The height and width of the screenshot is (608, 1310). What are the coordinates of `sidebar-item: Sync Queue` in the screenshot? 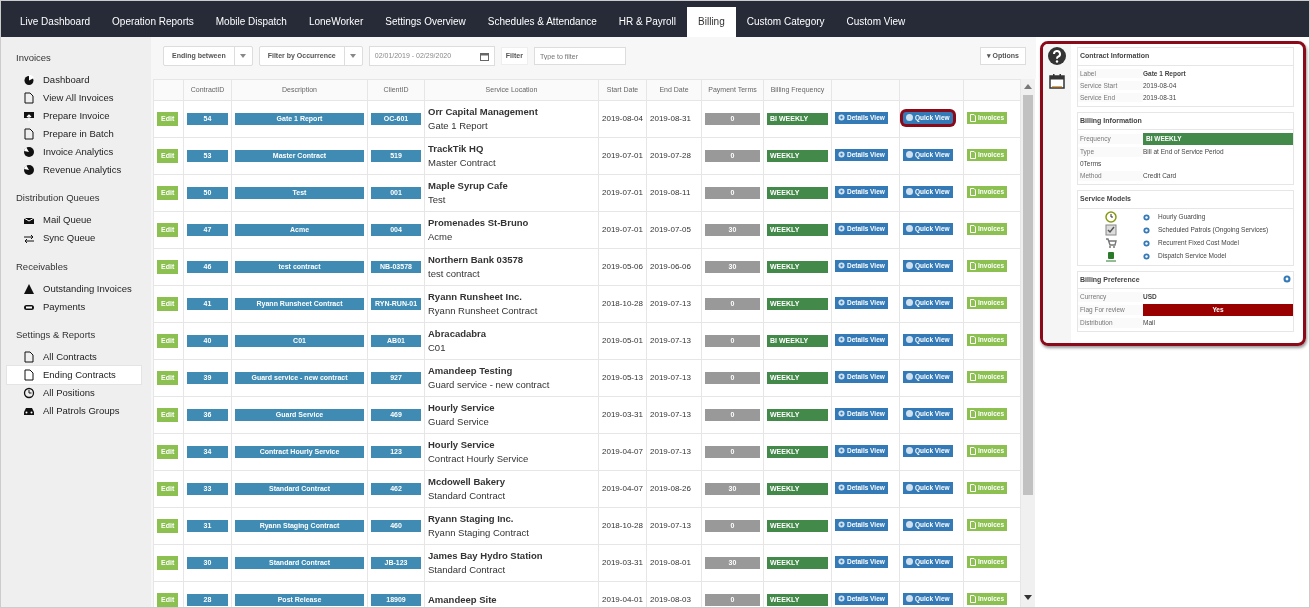 It's located at (74, 238).